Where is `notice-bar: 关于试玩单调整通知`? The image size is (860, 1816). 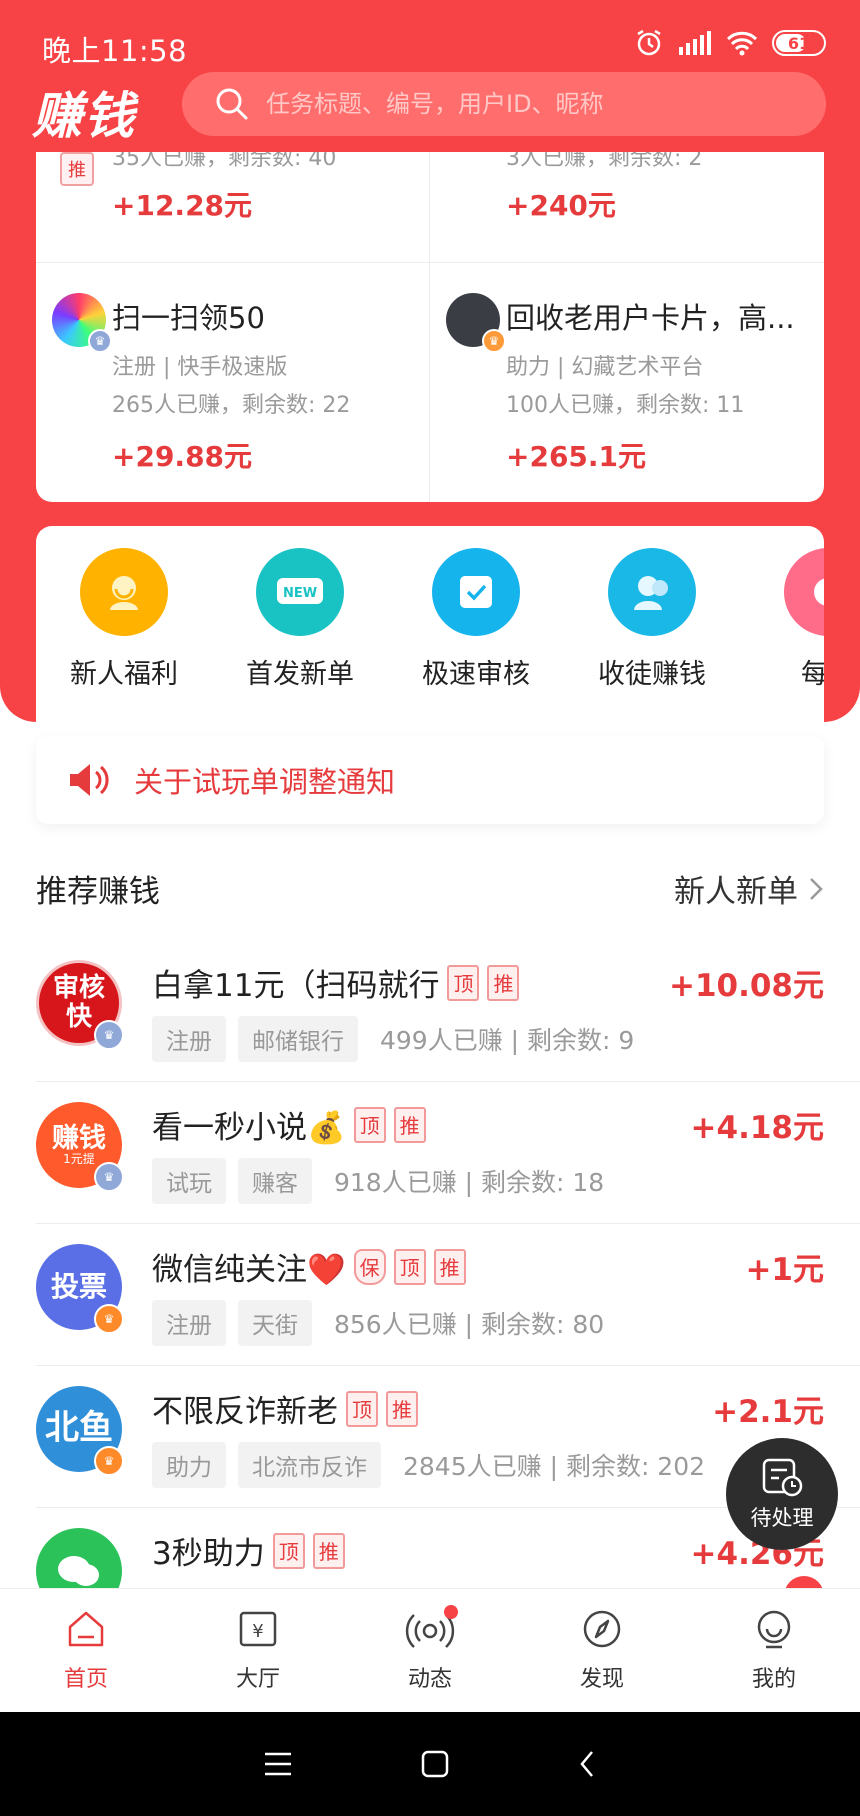 notice-bar: 关于试玩单调整通知 is located at coordinates (430, 780).